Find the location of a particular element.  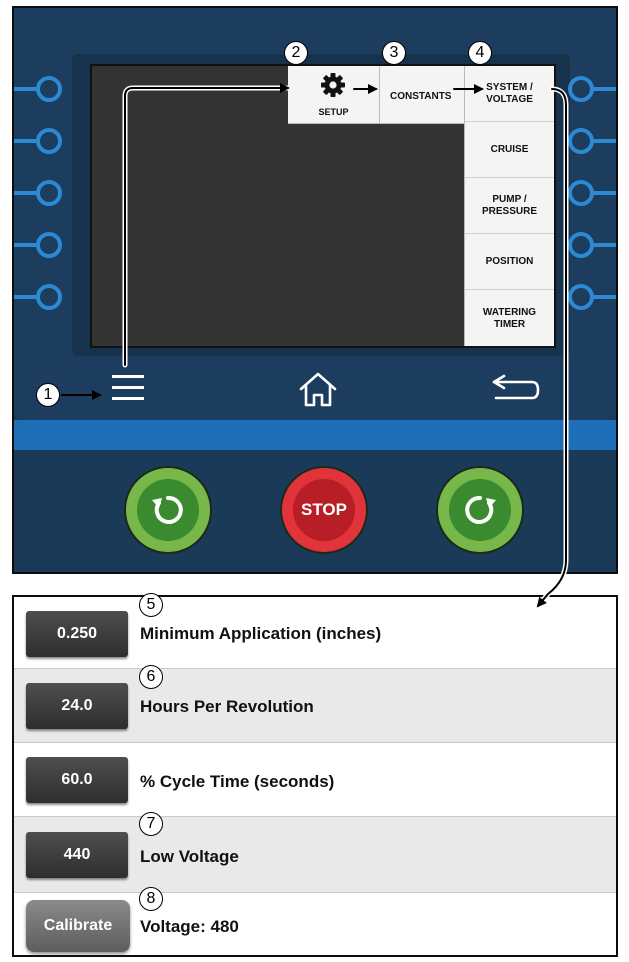

setting-row-low-voltage: 440 Low Voltage is located at coordinates (315, 855).